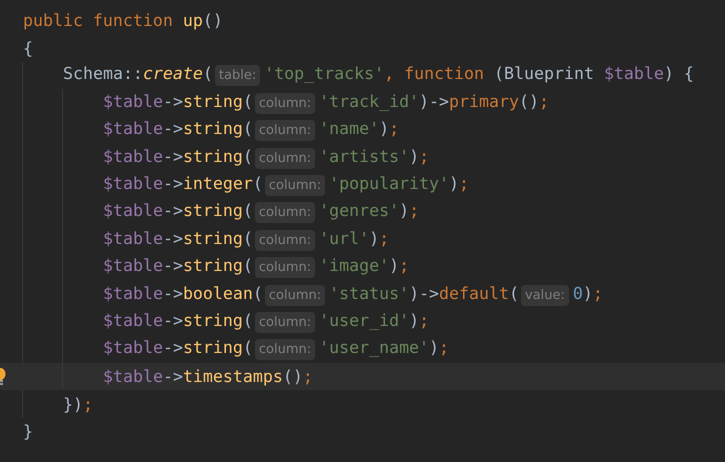 The width and height of the screenshot is (725, 462). I want to click on punctuation: {, so click(28, 48).